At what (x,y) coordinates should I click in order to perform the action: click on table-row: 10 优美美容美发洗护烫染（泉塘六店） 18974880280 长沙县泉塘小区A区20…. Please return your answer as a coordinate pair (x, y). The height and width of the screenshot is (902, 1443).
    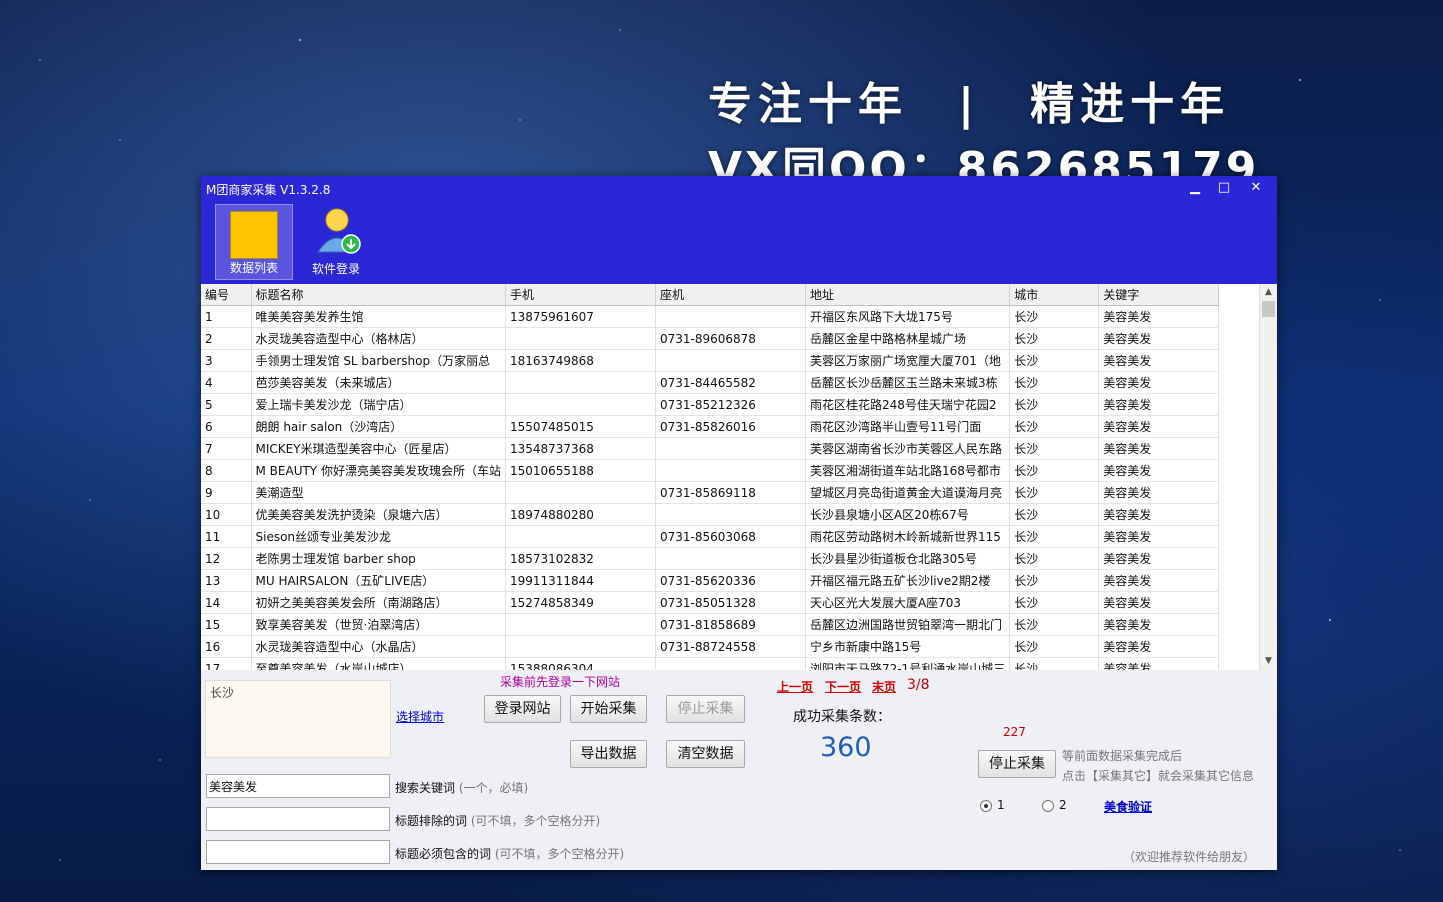
    Looking at the image, I should click on (710, 514).